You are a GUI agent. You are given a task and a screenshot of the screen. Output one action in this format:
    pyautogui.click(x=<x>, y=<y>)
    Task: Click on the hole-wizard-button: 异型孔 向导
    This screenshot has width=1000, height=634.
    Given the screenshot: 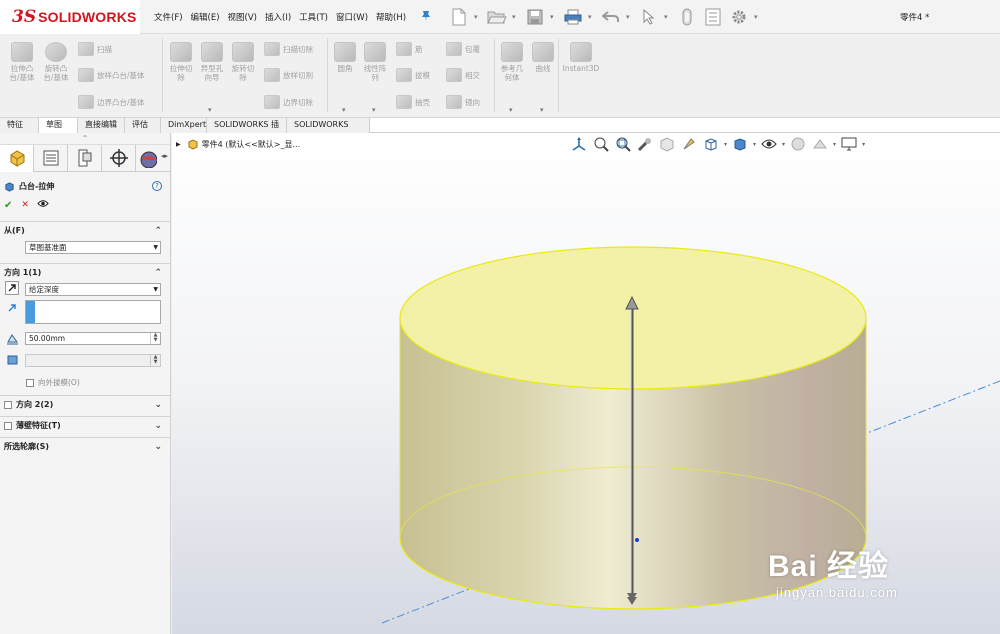 What is the action you would take?
    pyautogui.click(x=212, y=62)
    